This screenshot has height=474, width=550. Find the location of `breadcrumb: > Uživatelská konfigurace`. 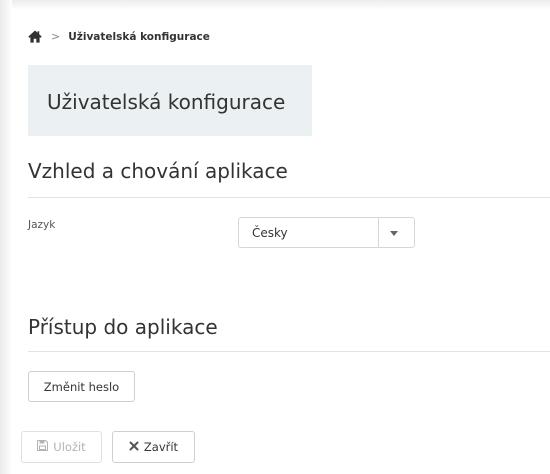

breadcrumb: > Uživatelská konfigurace is located at coordinates (119, 36).